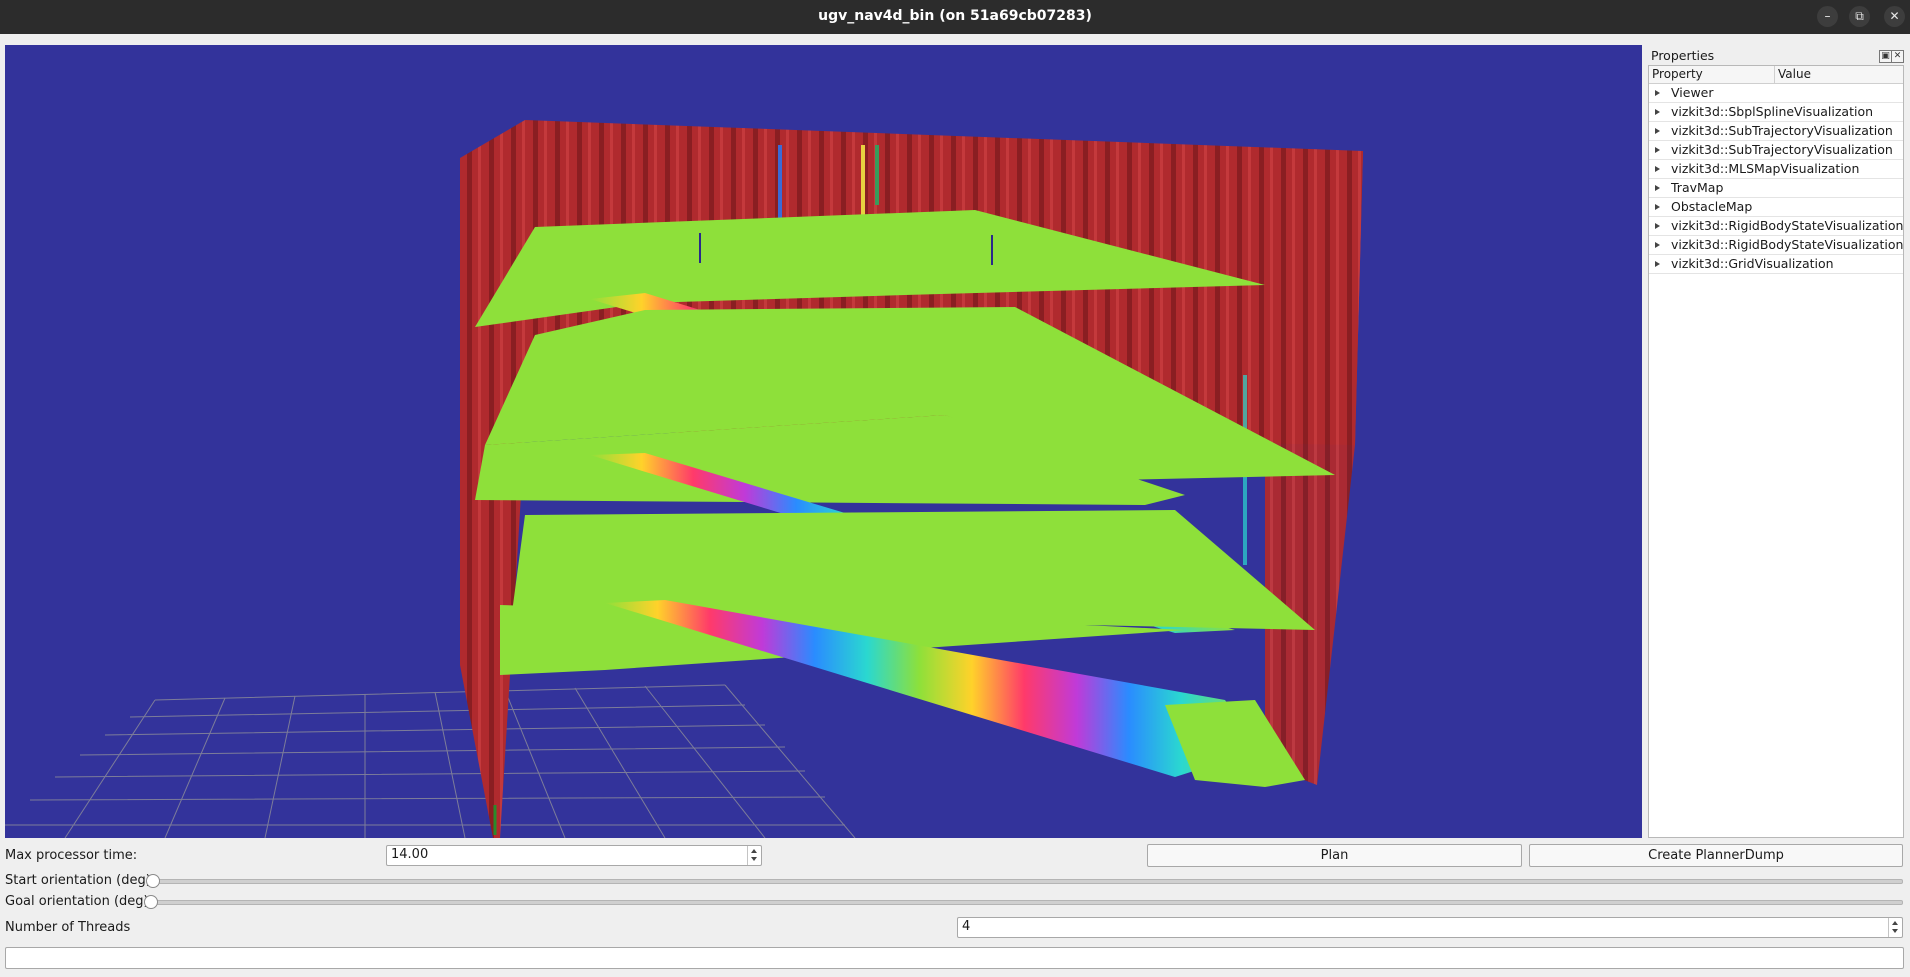 This screenshot has height=977, width=1910. What do you see at coordinates (1765, 168) in the screenshot?
I see `property-label: vizkit3d::MLSMapVisualization` at bounding box center [1765, 168].